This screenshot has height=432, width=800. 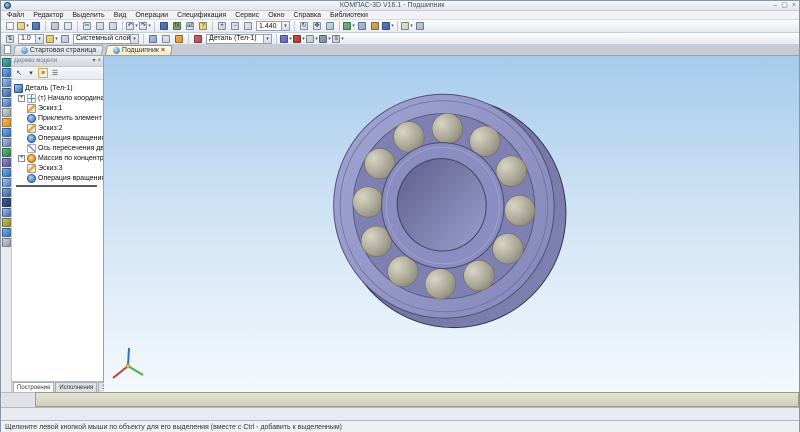 What do you see at coordinates (34, 387) in the screenshot?
I see `tree-tab-construction: Построение` at bounding box center [34, 387].